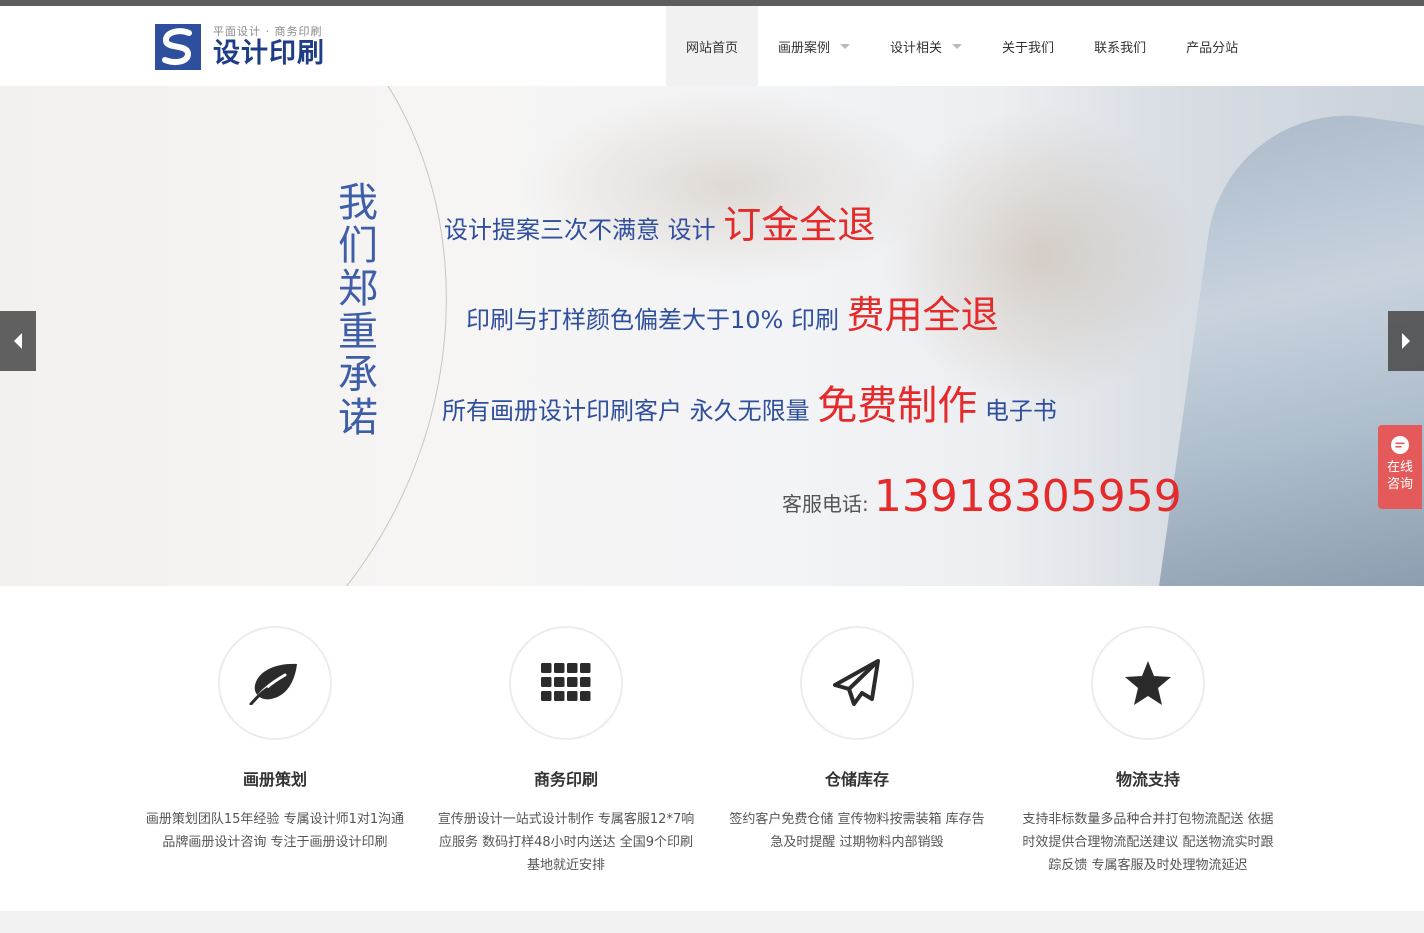  I want to click on promise-highlight: 订金全退, so click(799, 225).